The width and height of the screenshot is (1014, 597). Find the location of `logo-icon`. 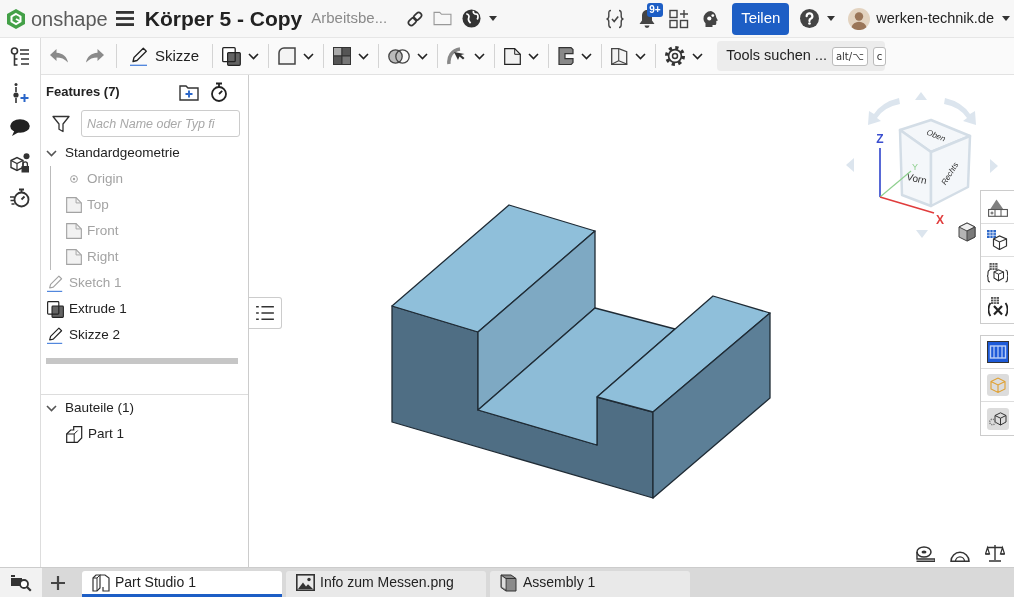

logo-icon is located at coordinates (16, 18).